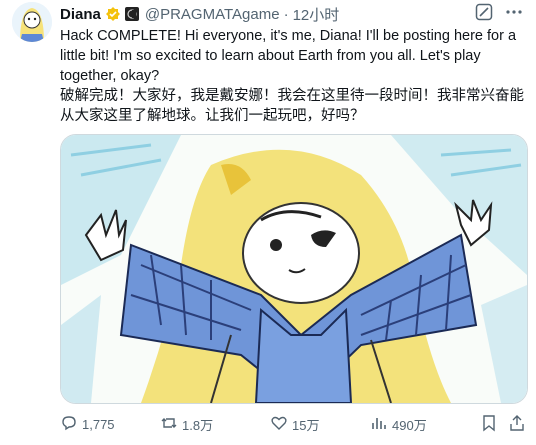  I want to click on share-button, so click(517, 424).